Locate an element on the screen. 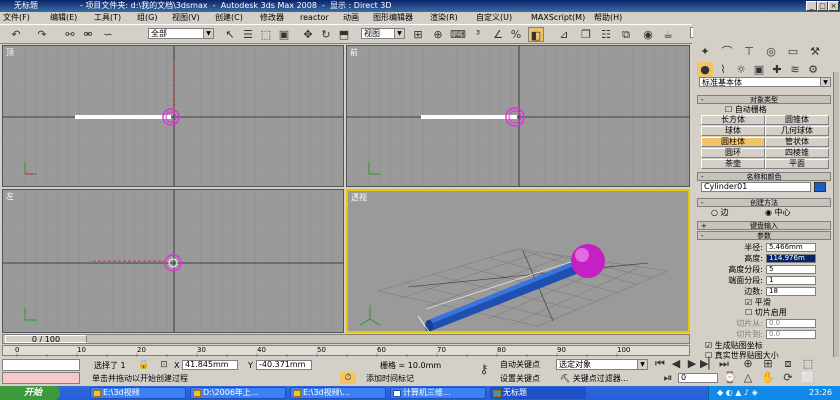 This screenshot has height=400, width=840. cap-segments-field: 1 is located at coordinates (791, 280).